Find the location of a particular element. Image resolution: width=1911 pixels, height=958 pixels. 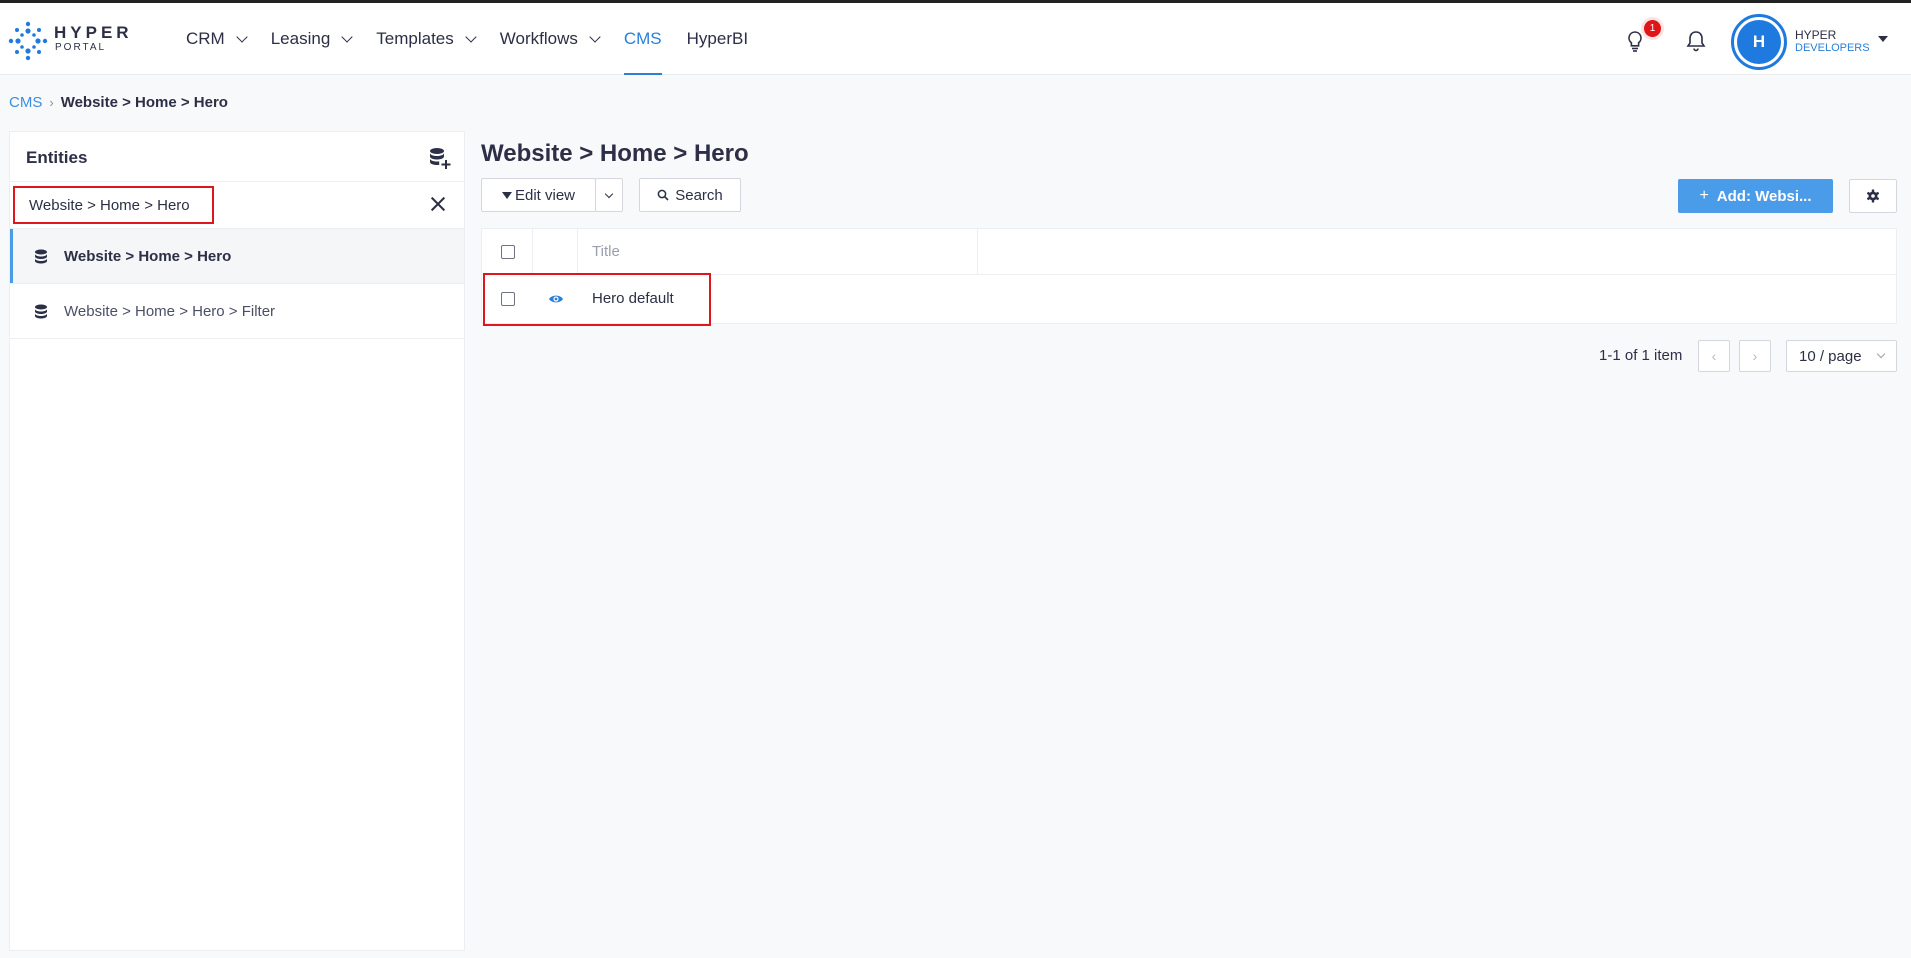

page-size-value: 10 / page is located at coordinates (1830, 356).